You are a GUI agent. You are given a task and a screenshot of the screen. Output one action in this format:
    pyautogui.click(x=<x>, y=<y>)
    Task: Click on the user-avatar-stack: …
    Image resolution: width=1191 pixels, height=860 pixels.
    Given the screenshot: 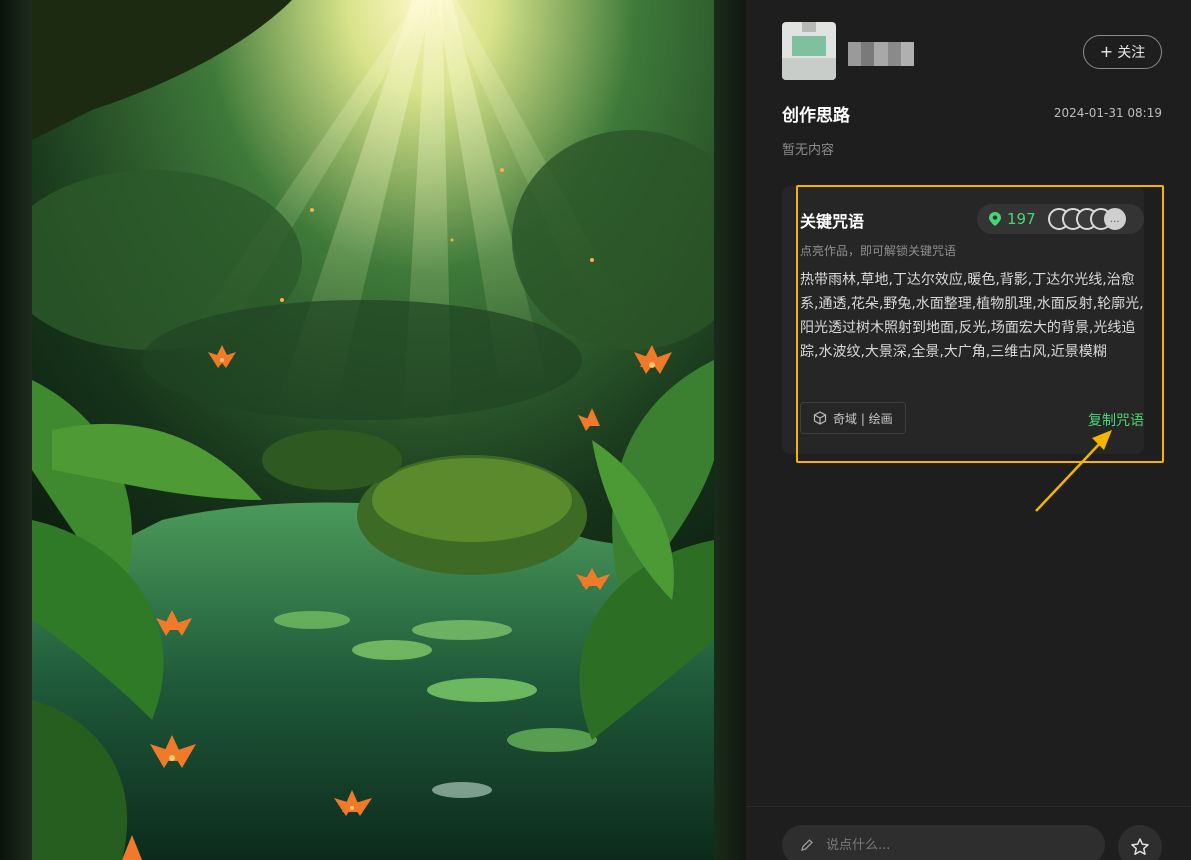 What is the action you would take?
    pyautogui.click(x=1086, y=219)
    